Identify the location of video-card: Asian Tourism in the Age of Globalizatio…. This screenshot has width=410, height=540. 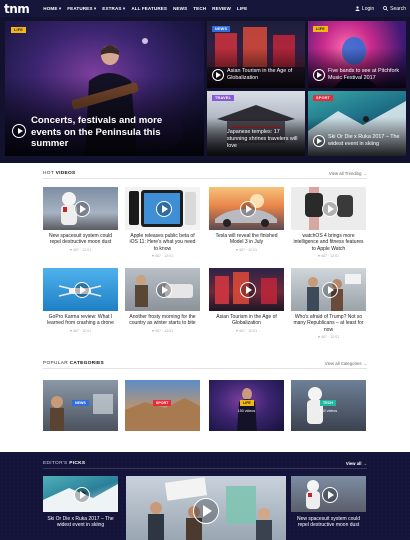
(246, 300).